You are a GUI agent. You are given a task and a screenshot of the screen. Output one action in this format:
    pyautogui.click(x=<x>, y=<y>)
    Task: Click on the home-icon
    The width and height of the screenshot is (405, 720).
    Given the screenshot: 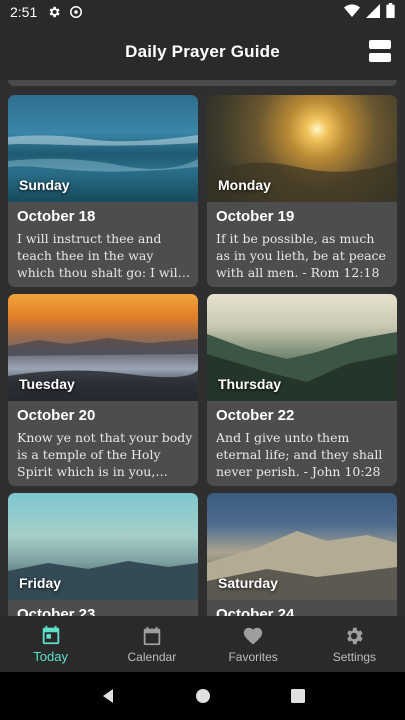 What is the action you would take?
    pyautogui.click(x=203, y=696)
    